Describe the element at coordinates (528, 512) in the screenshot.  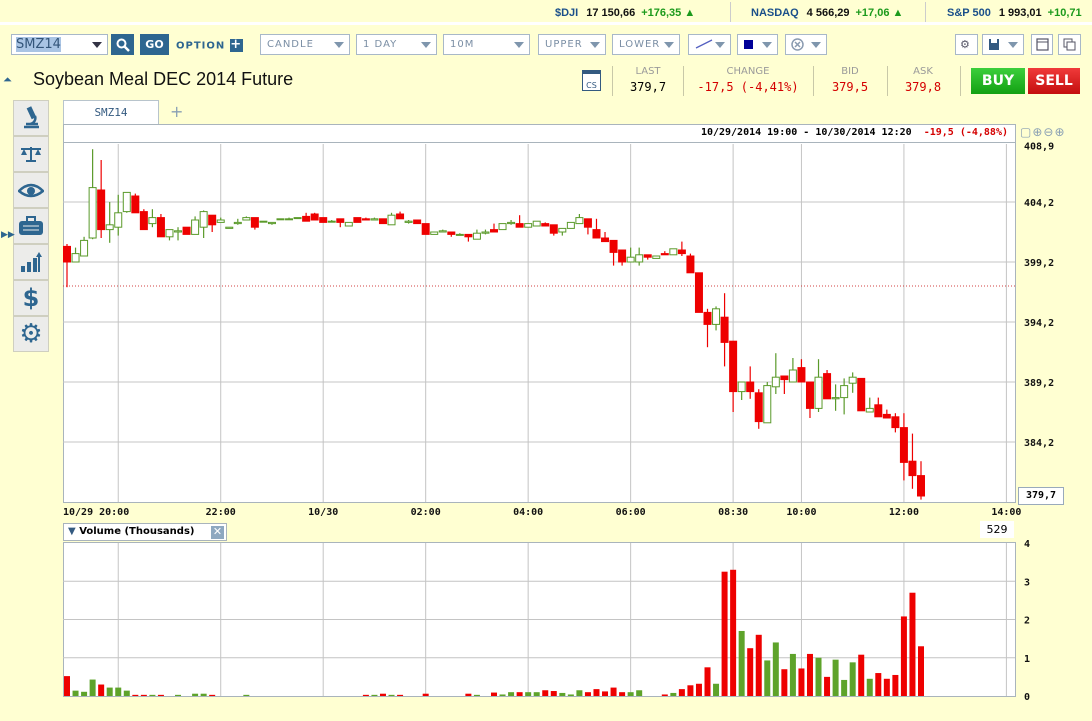
I see `x-tick-label: 04:00` at that location.